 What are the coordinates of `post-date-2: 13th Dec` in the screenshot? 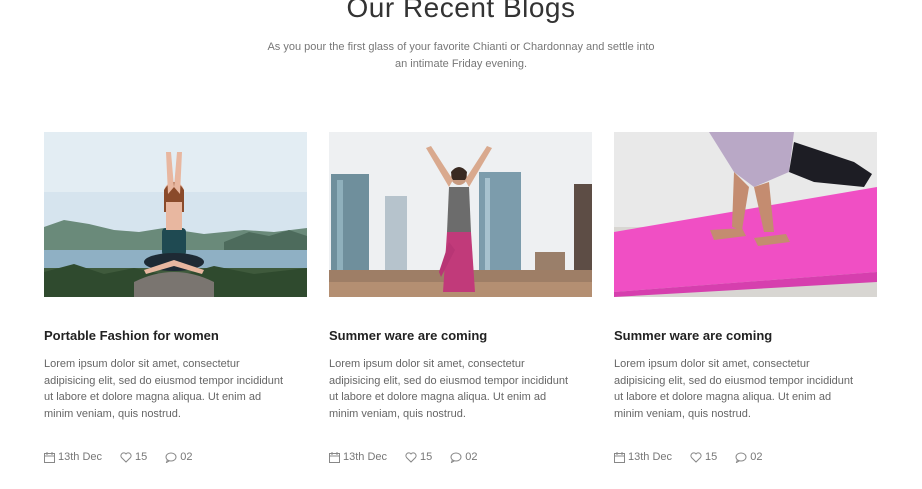 It's located at (358, 457).